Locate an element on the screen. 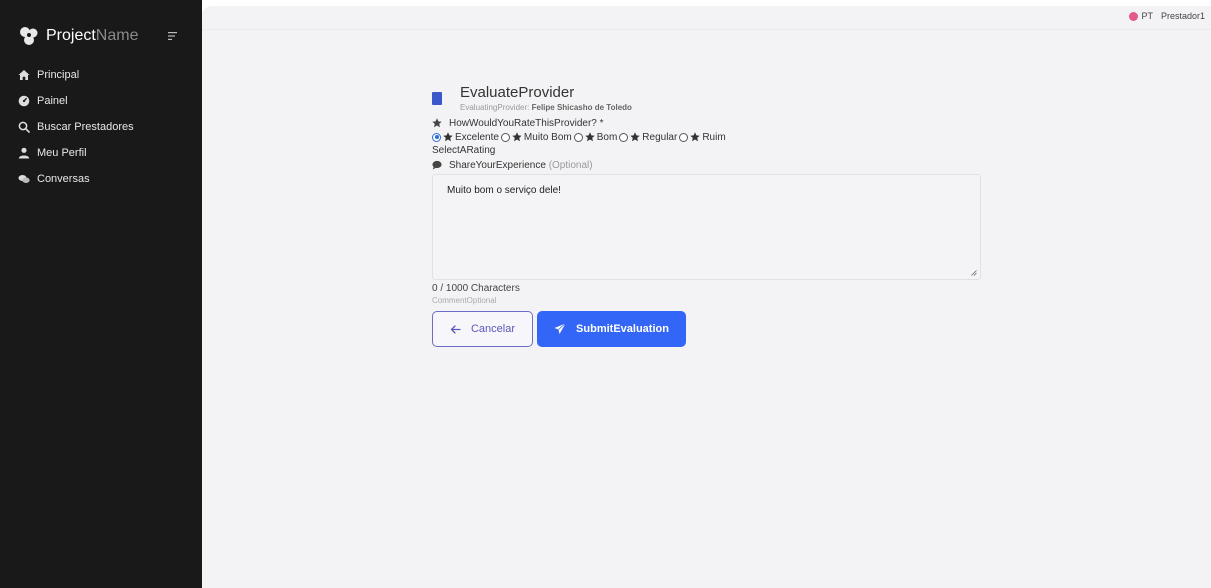 The width and height of the screenshot is (1211, 588). language-selector: PT is located at coordinates (1147, 16).